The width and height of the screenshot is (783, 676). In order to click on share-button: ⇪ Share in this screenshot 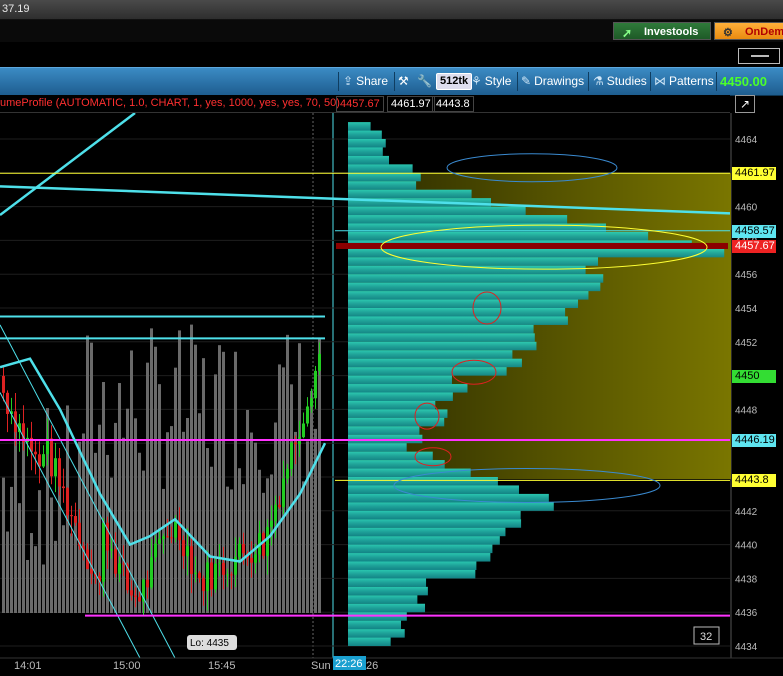, I will do `click(365, 81)`.